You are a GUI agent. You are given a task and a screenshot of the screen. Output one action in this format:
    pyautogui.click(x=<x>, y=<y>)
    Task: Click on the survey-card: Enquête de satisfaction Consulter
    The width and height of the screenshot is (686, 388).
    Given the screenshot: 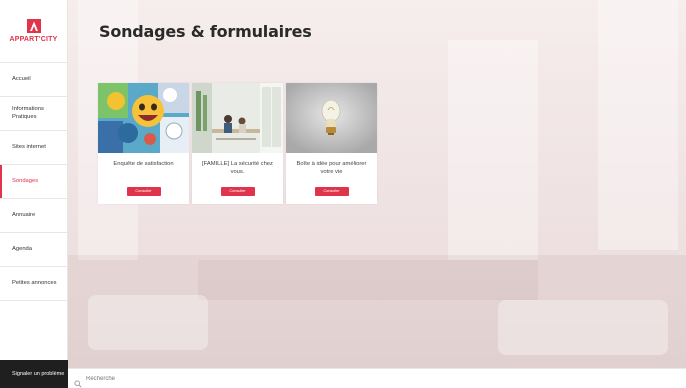 What is the action you would take?
    pyautogui.click(x=143, y=143)
    